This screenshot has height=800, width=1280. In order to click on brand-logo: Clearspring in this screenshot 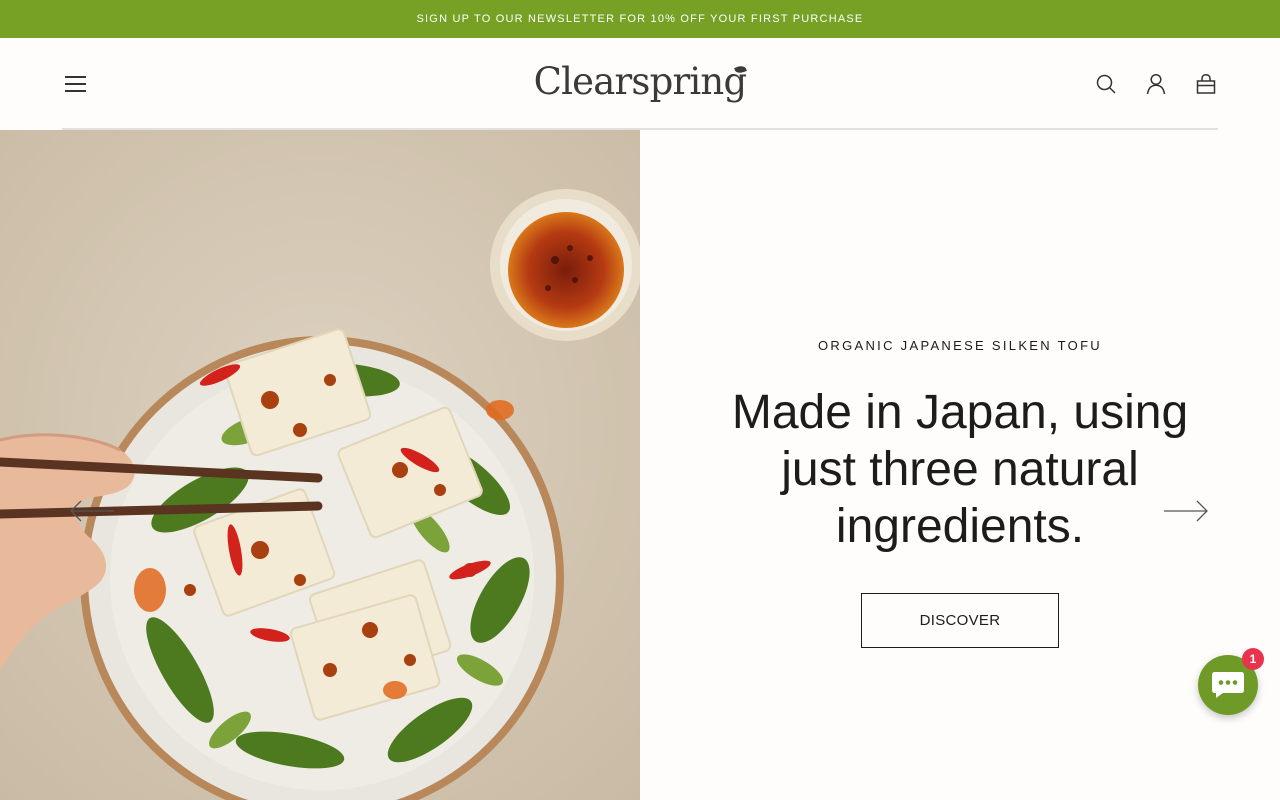, I will do `click(640, 82)`.